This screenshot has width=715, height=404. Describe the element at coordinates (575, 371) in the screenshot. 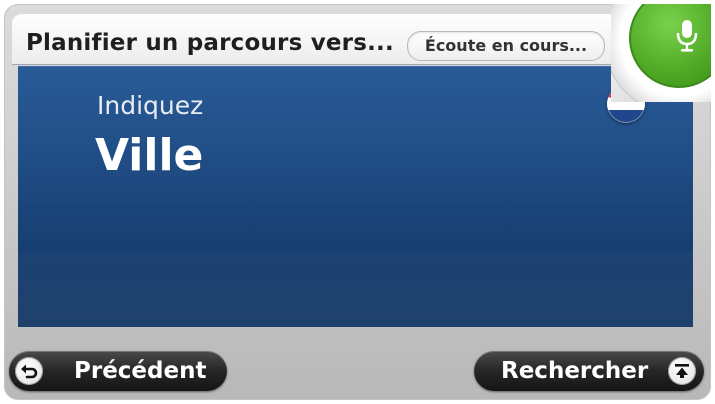

I see `search-button-label: Rechercher` at that location.